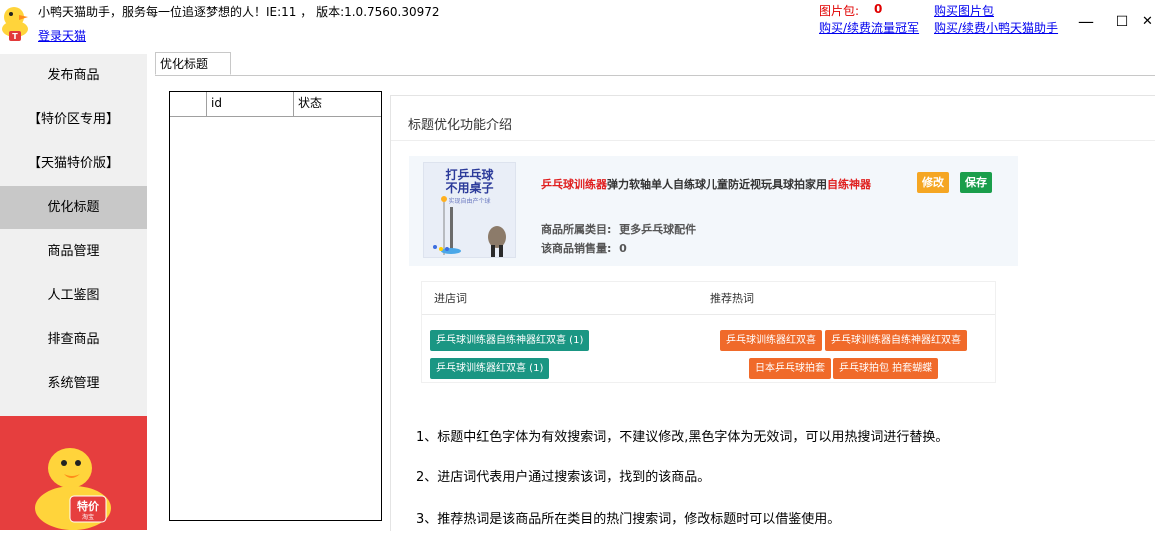 This screenshot has height=533, width=1155. I want to click on grid-header-select, so click(188, 104).